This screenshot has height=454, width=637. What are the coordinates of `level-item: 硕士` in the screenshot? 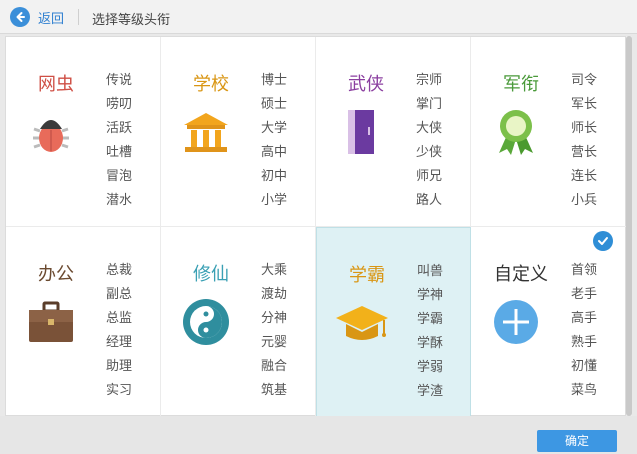 It's located at (274, 104).